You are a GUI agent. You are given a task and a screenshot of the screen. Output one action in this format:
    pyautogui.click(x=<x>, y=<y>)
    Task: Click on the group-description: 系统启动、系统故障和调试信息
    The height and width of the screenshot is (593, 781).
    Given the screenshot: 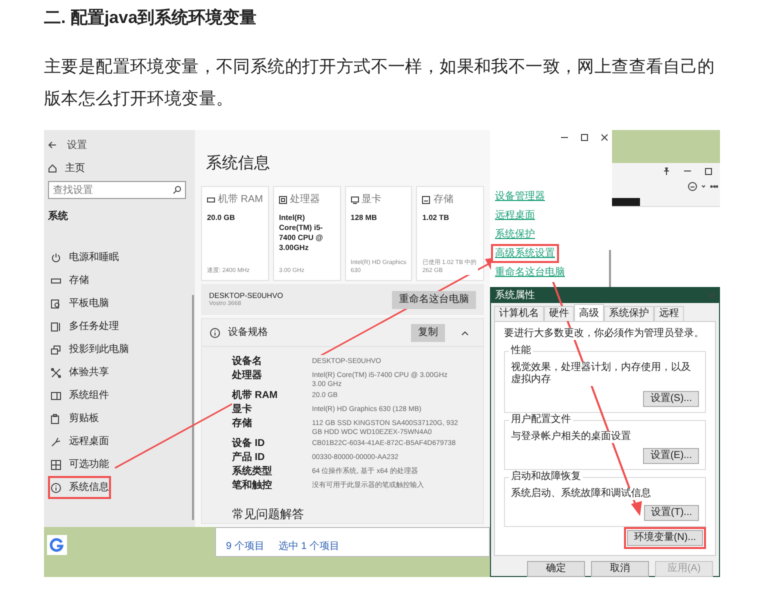 What is the action you would take?
    pyautogui.click(x=581, y=494)
    